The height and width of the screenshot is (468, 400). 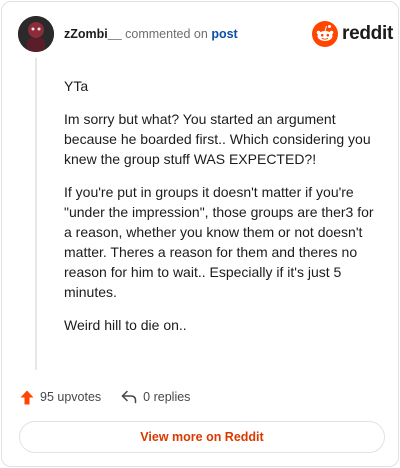 I want to click on username: zZombi__, so click(x=93, y=34).